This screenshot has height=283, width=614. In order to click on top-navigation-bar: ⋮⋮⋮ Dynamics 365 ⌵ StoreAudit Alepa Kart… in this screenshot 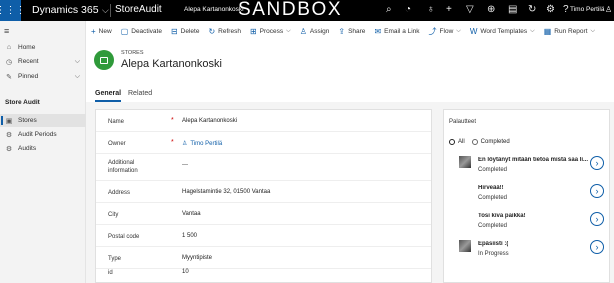, I will do `click(307, 10)`.